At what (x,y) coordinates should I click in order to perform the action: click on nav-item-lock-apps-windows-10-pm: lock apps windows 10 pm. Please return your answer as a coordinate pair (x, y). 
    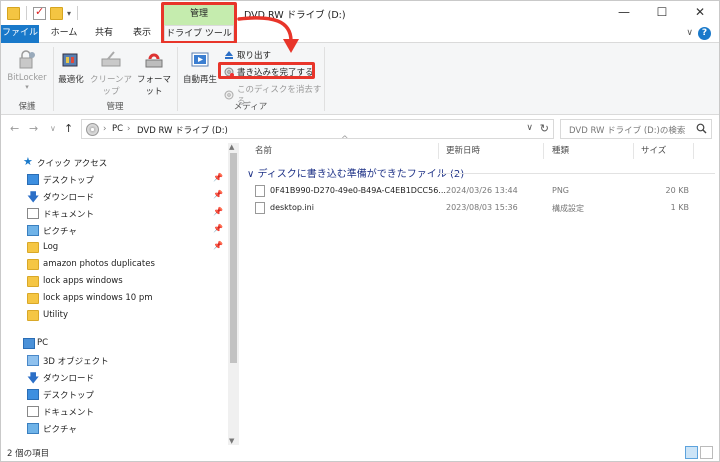
    Looking at the image, I should click on (113, 298).